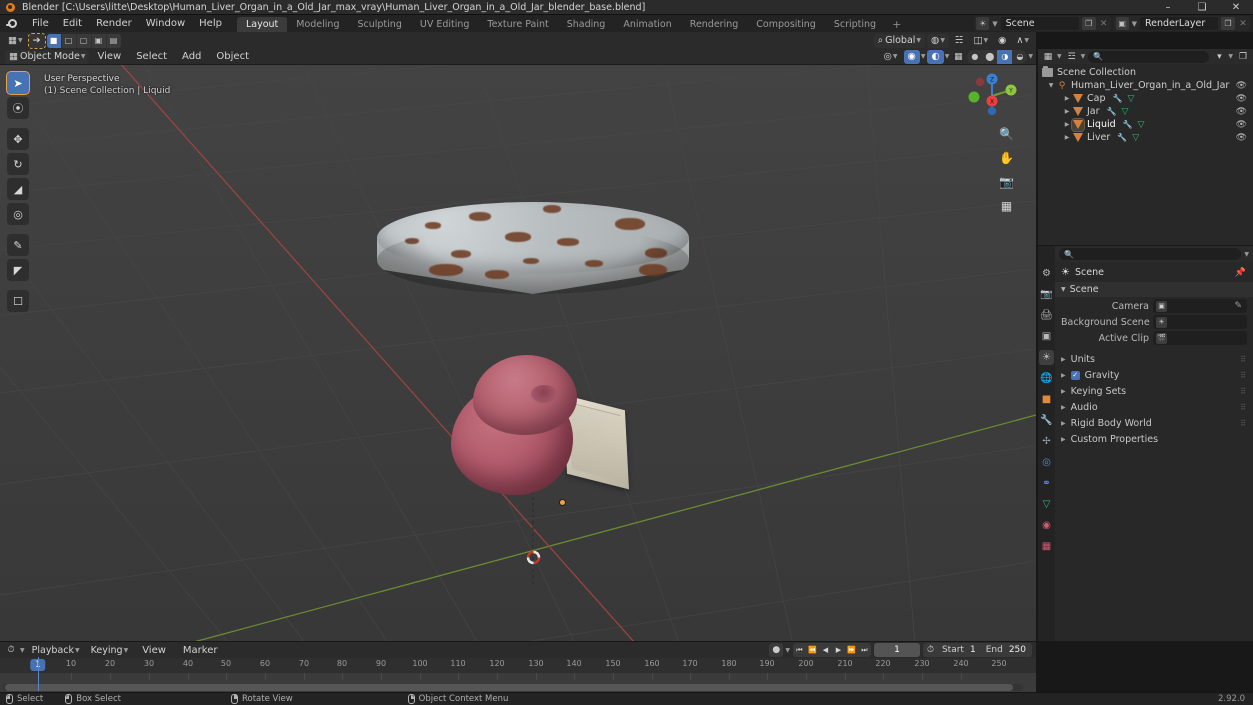 This screenshot has height=705, width=1253. Describe the element at coordinates (1006, 157) in the screenshot. I see `pan-hand-icon: ✋` at that location.